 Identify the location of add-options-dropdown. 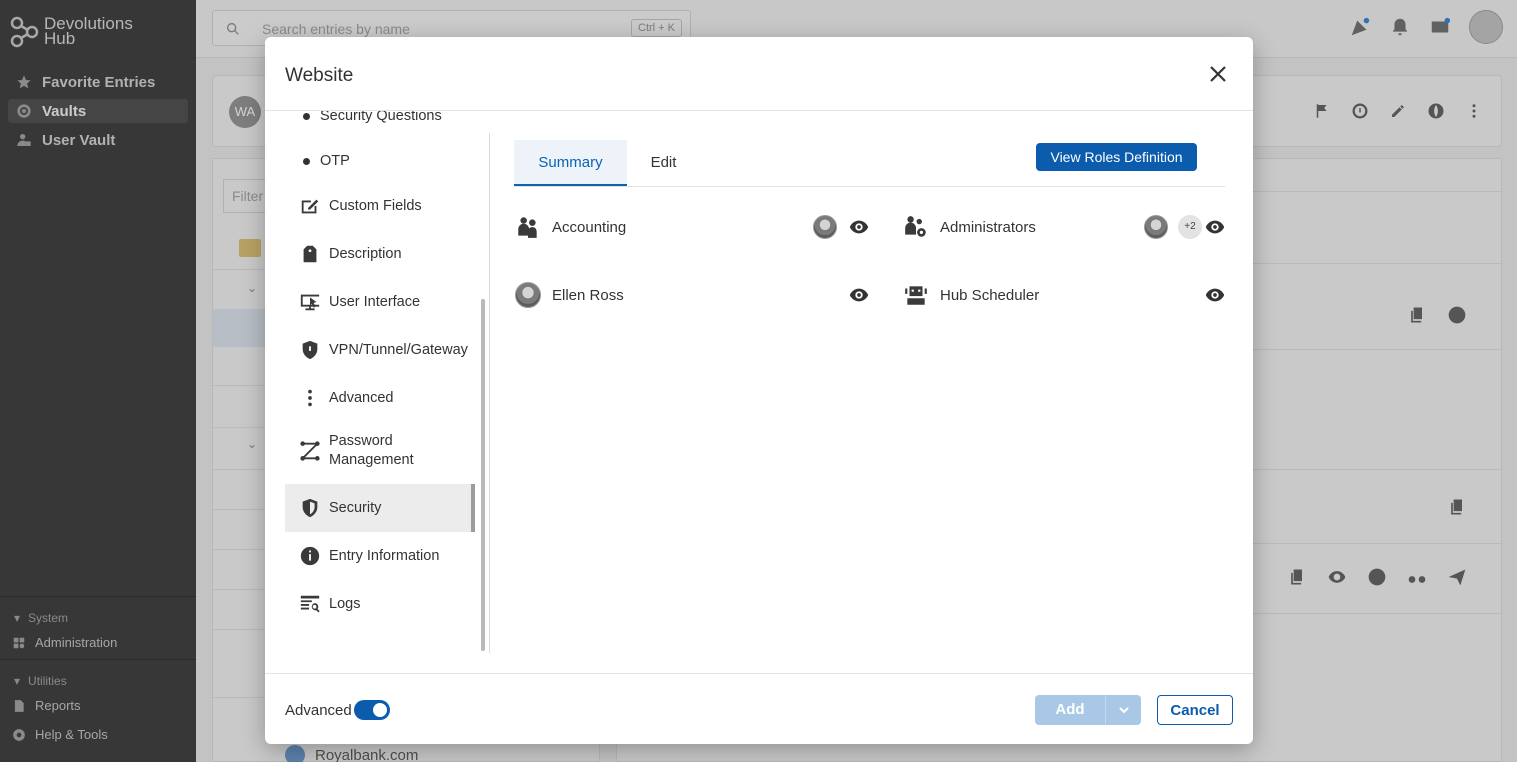
(1123, 710).